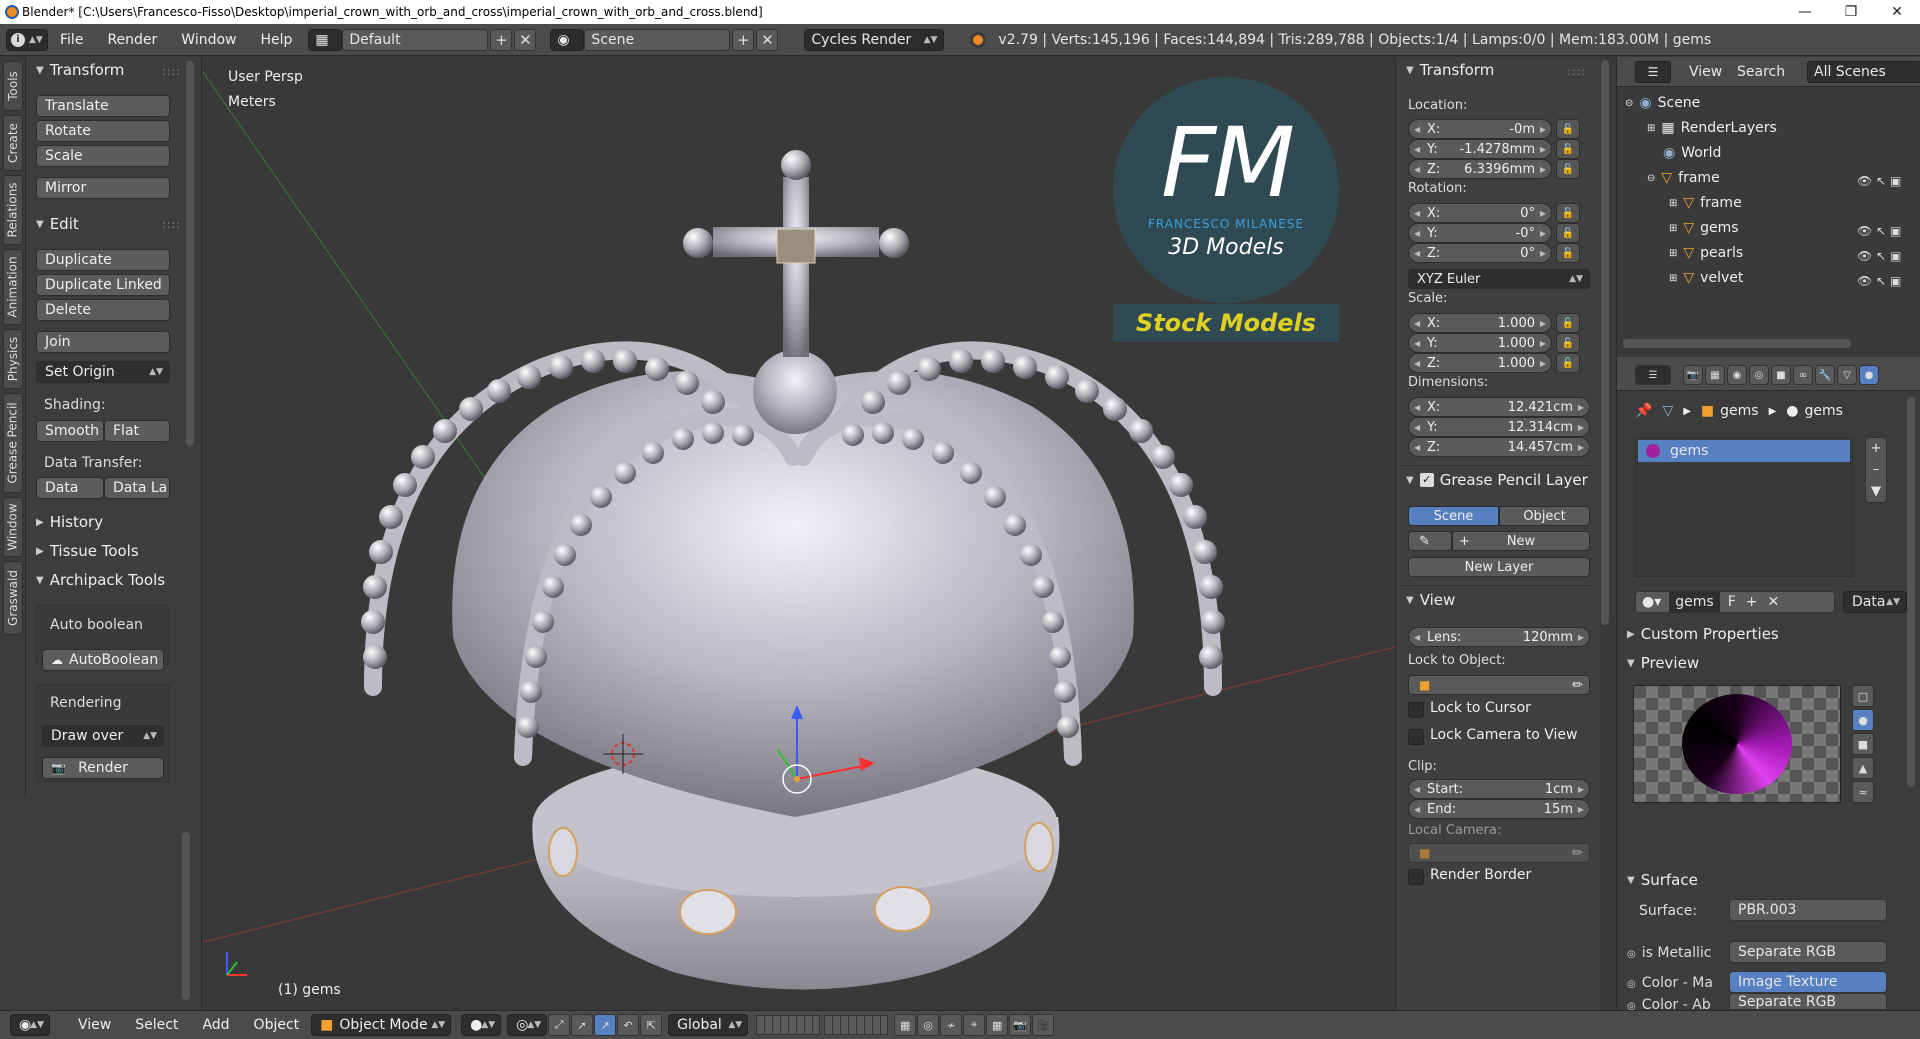 The image size is (1920, 1039). Describe the element at coordinates (1803, 375) in the screenshot. I see `constraints-tab-icon: ∞` at that location.